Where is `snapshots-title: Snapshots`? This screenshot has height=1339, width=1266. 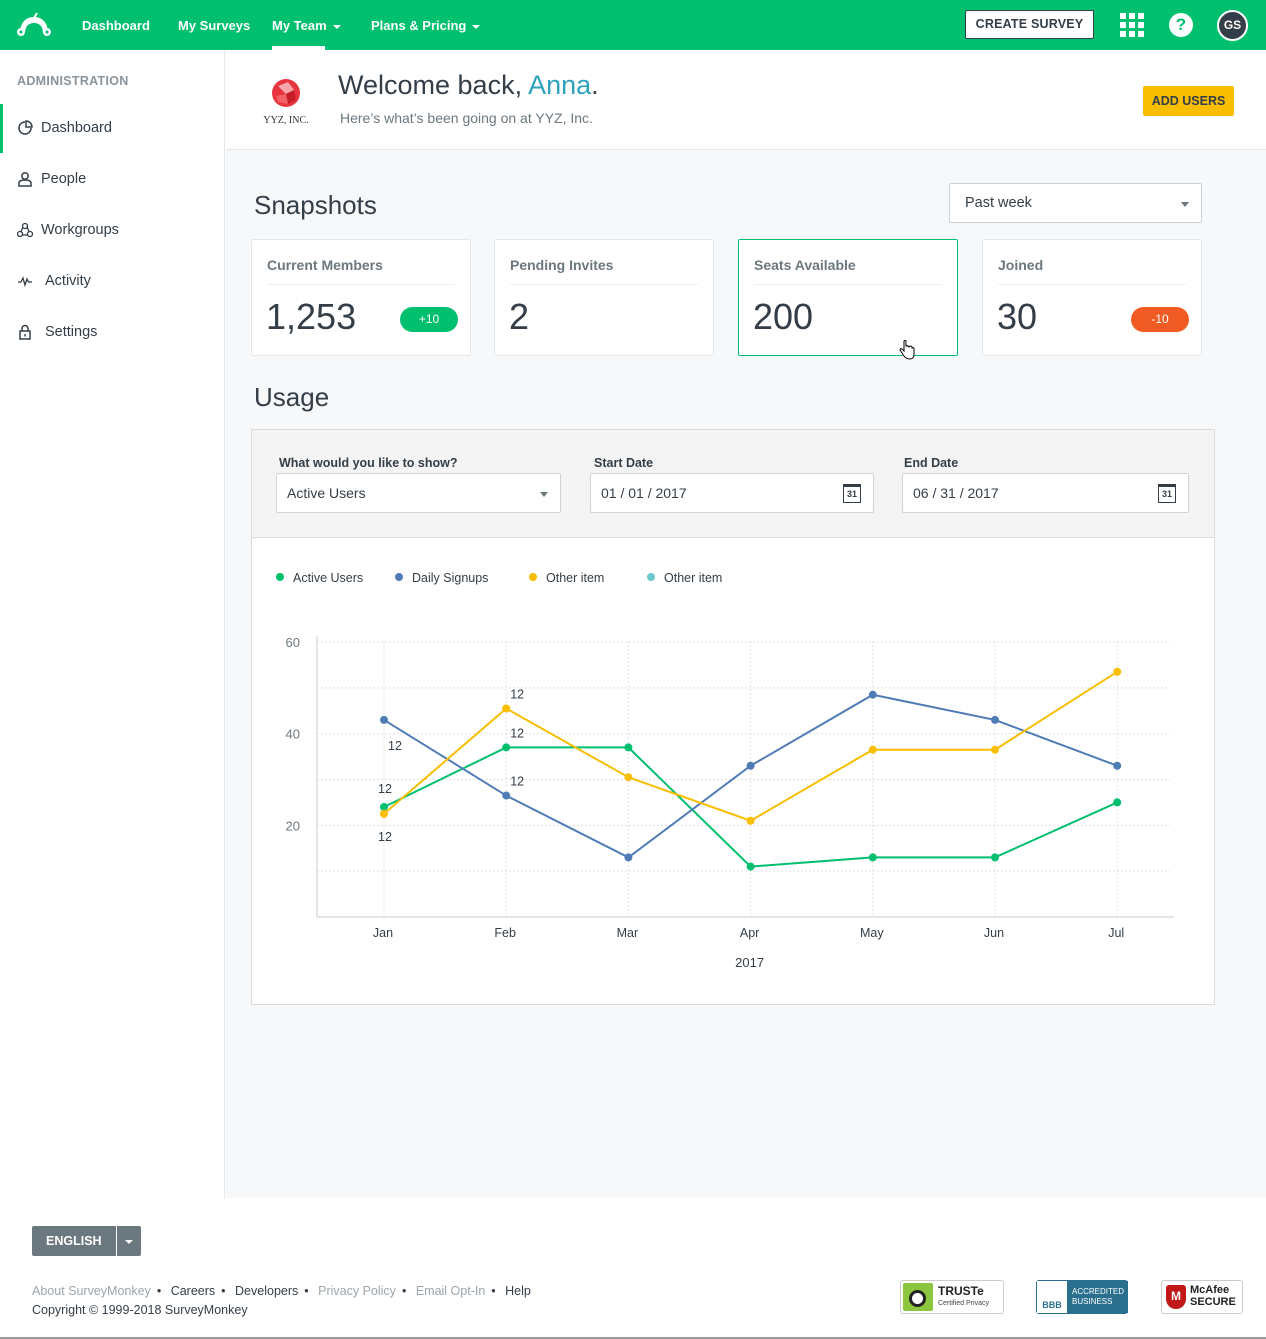 snapshots-title: Snapshots is located at coordinates (315, 205).